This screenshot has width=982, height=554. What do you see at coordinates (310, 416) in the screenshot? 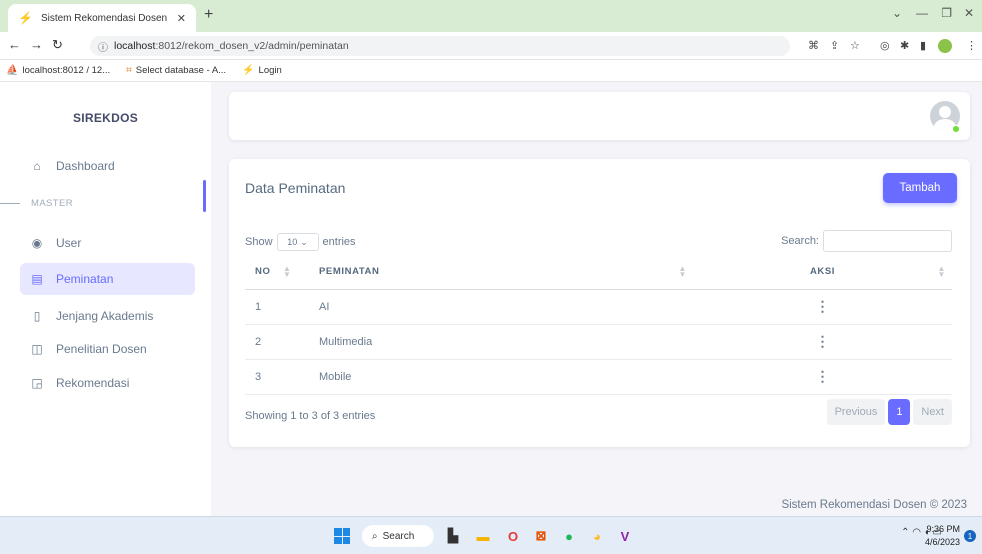
I see `table-info: Showing 1 to 3 of 3 entries` at bounding box center [310, 416].